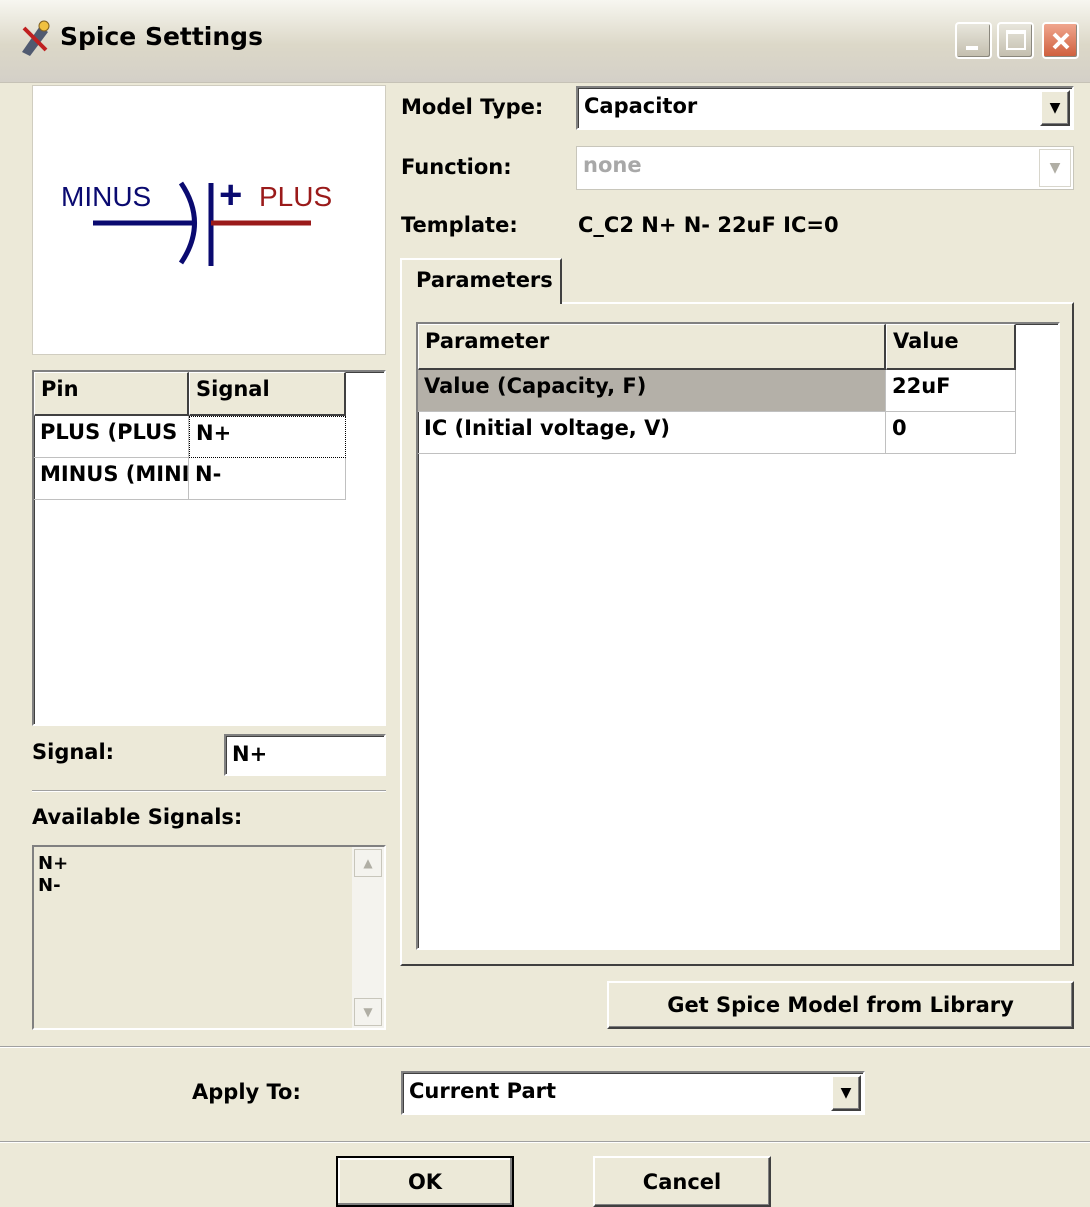 The image size is (1090, 1207). Describe the element at coordinates (825, 168) in the screenshot. I see `function-select: none ▼` at that location.